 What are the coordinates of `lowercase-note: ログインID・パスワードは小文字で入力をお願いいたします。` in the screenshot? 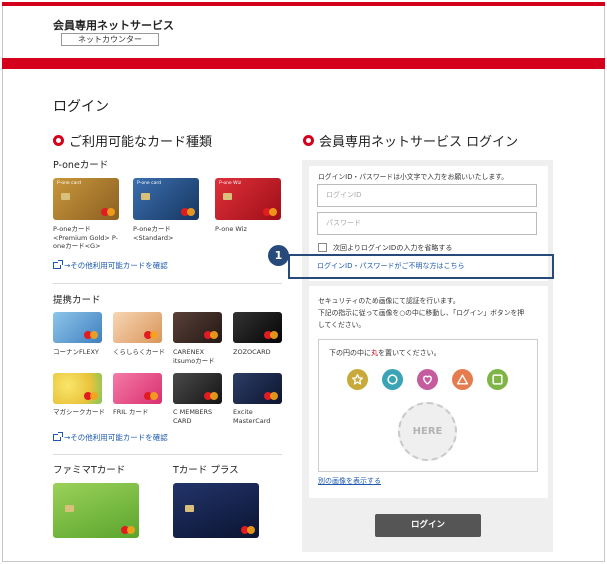 It's located at (413, 177).